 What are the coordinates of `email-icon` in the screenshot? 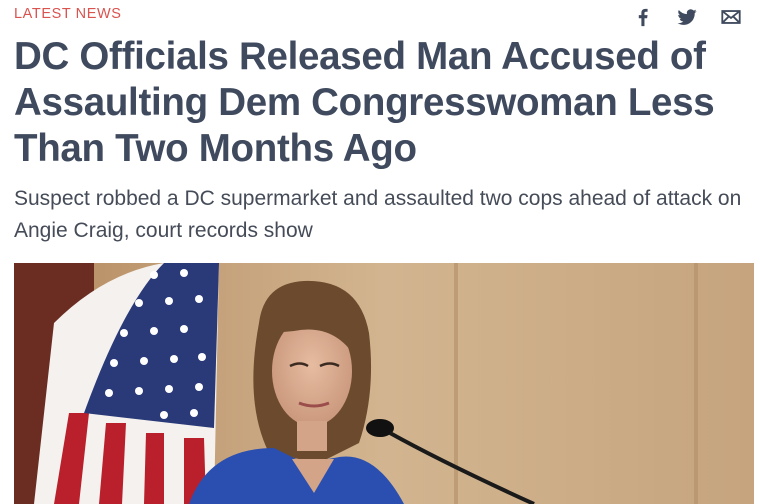 It's located at (731, 17).